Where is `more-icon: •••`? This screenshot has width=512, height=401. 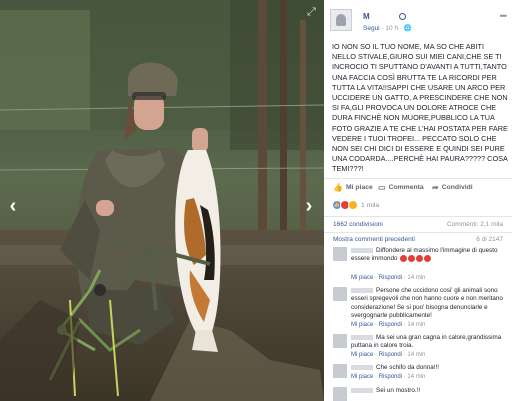 more-icon: ••• is located at coordinates (504, 16).